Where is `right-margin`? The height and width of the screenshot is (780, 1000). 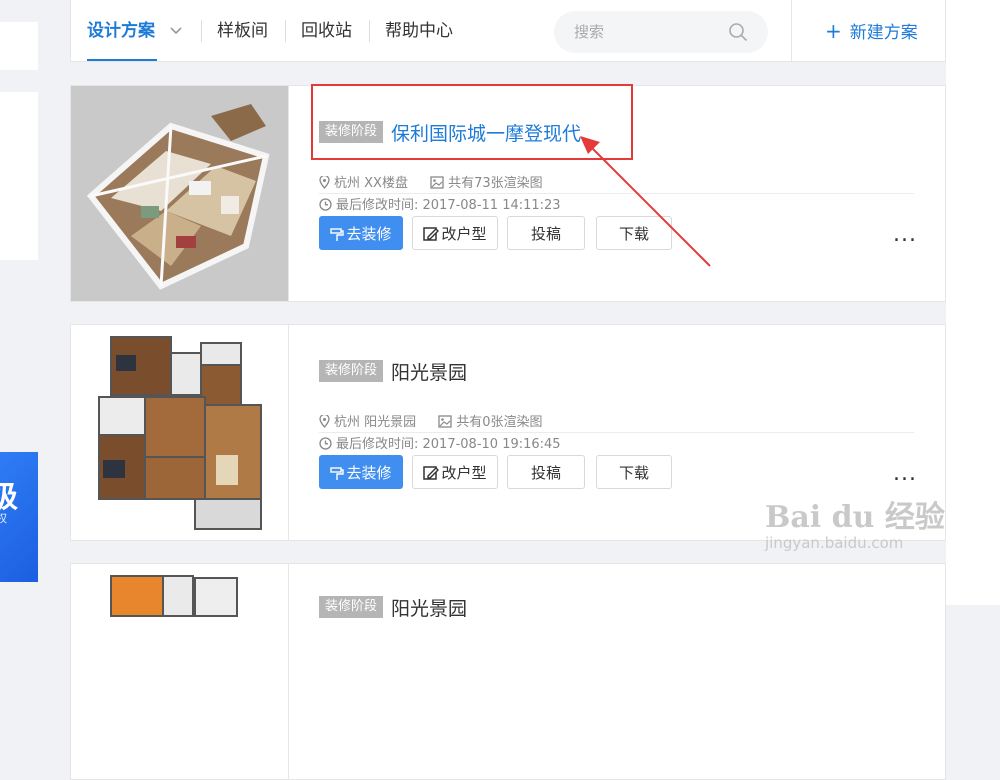 right-margin is located at coordinates (973, 302).